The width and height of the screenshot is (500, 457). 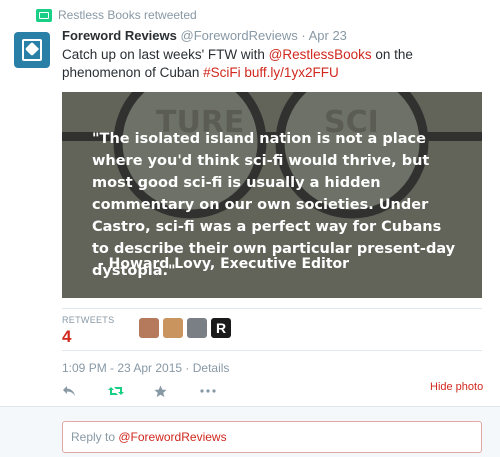 I want to click on tweet-text-prefix: Catch up on last weeks' FTW with, so click(x=165, y=54).